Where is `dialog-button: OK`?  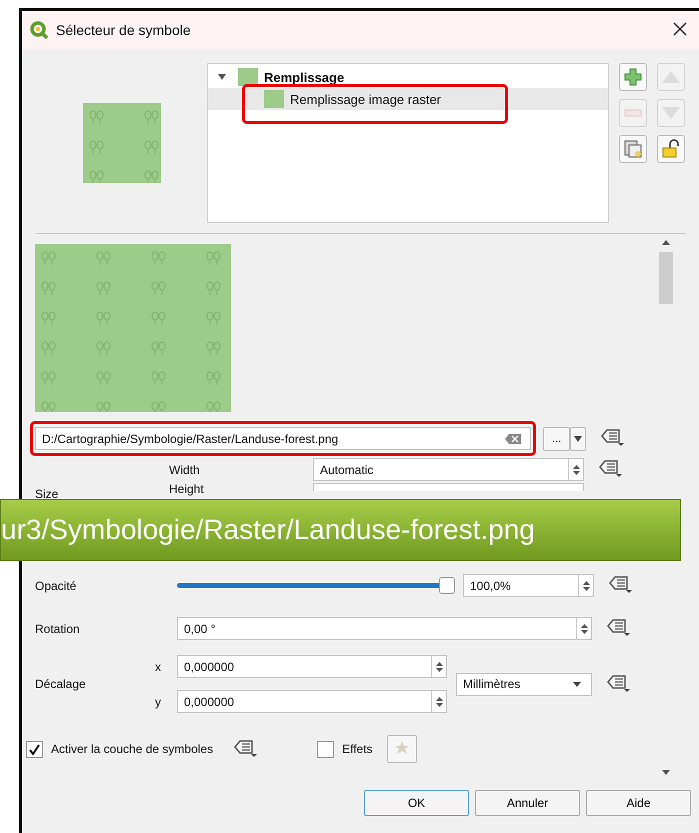
dialog-button: OK is located at coordinates (416, 803).